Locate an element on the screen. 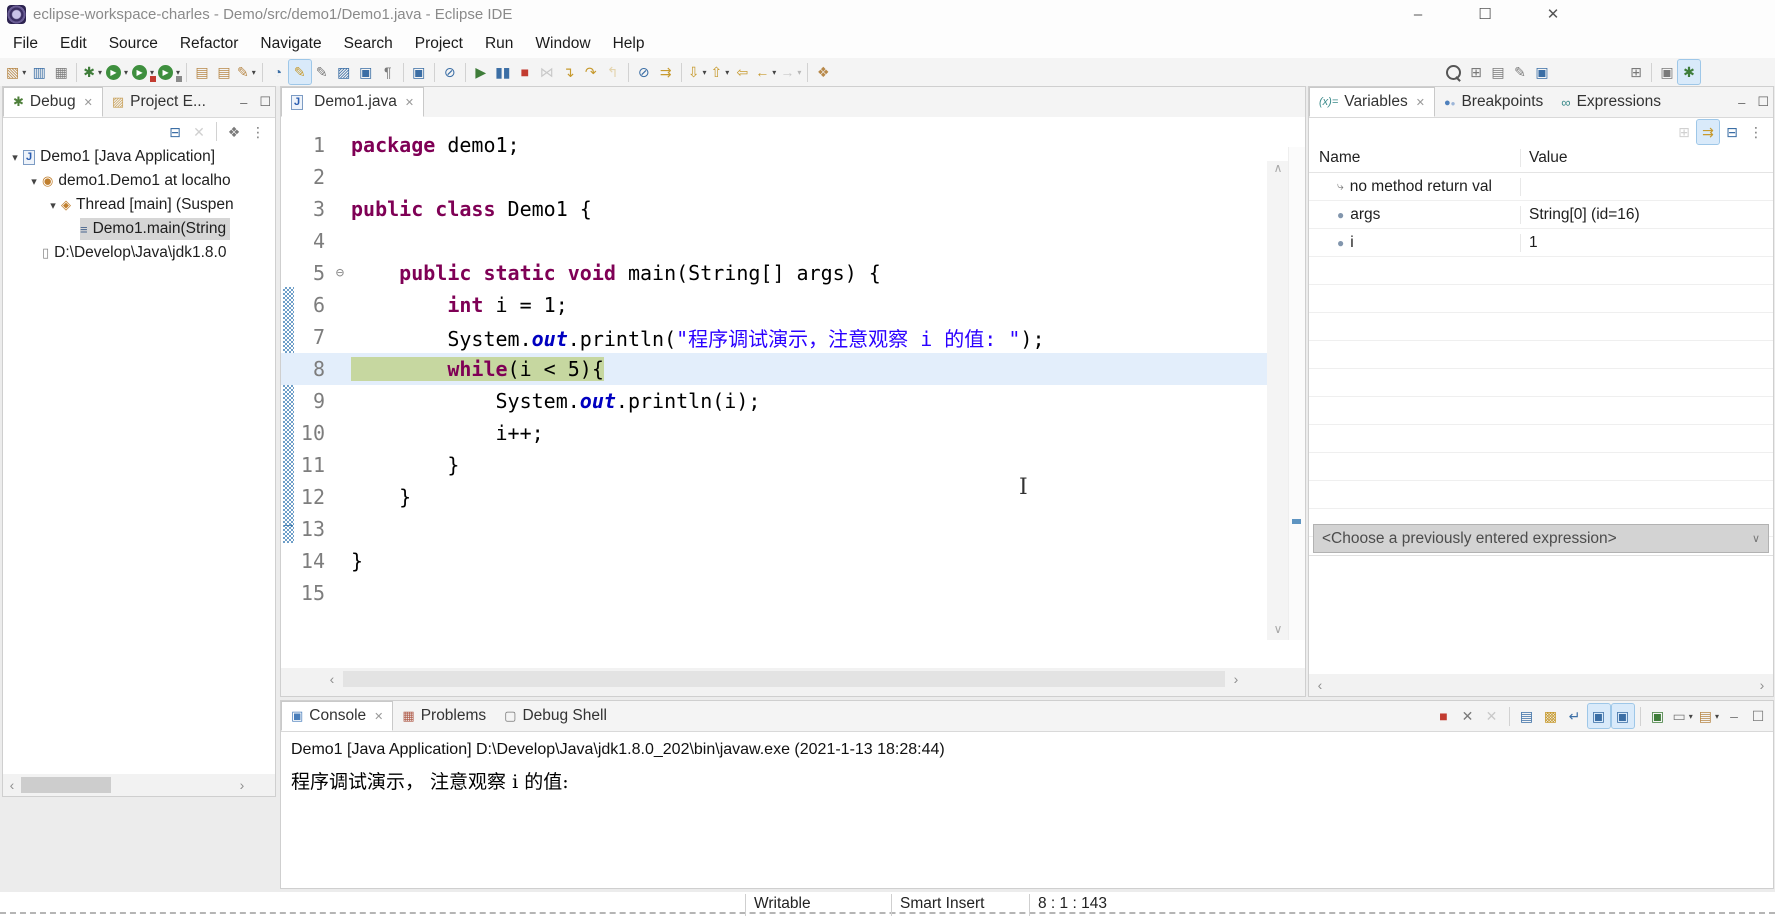 This screenshot has height=919, width=1775. step-into-icon: ↴ is located at coordinates (569, 72).